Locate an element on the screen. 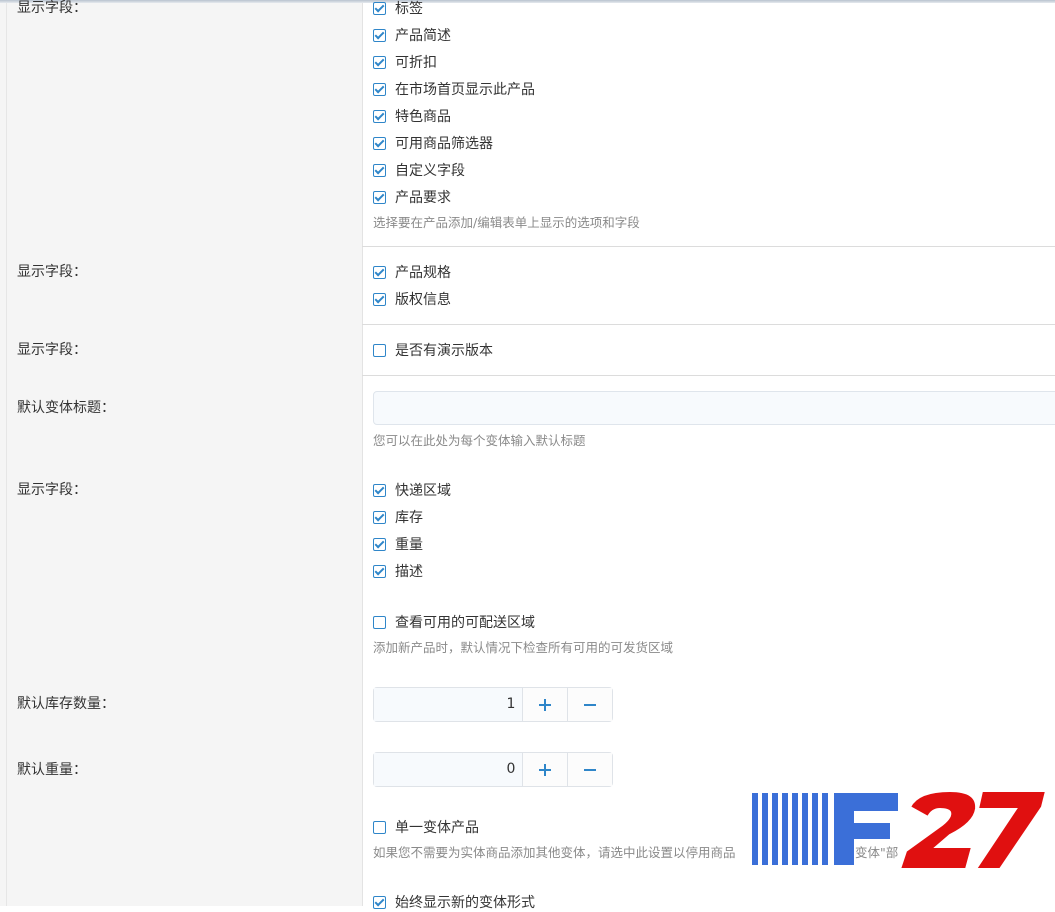  checkbox-discountable: 可折扣 is located at coordinates (405, 62).